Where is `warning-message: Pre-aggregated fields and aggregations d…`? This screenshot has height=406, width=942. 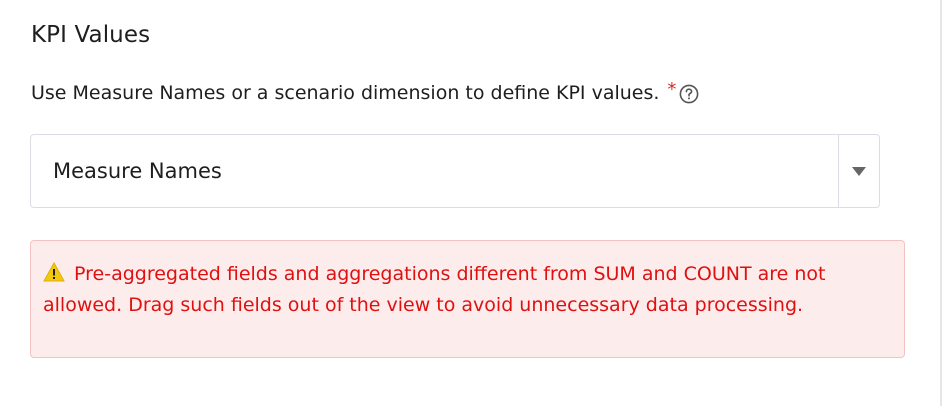 warning-message: Pre-aggregated fields and aggregations d… is located at coordinates (434, 289).